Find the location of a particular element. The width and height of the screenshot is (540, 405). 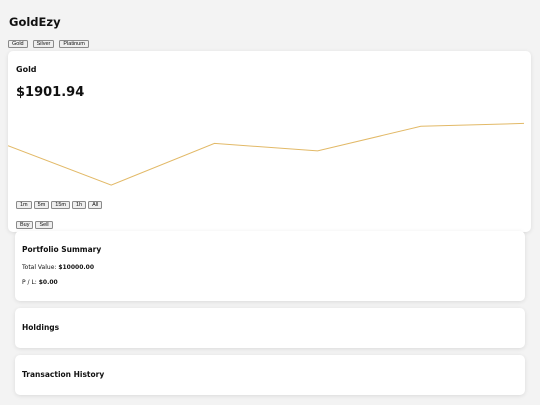

portfolio-summary-title: Portfolio Summary is located at coordinates (62, 249).